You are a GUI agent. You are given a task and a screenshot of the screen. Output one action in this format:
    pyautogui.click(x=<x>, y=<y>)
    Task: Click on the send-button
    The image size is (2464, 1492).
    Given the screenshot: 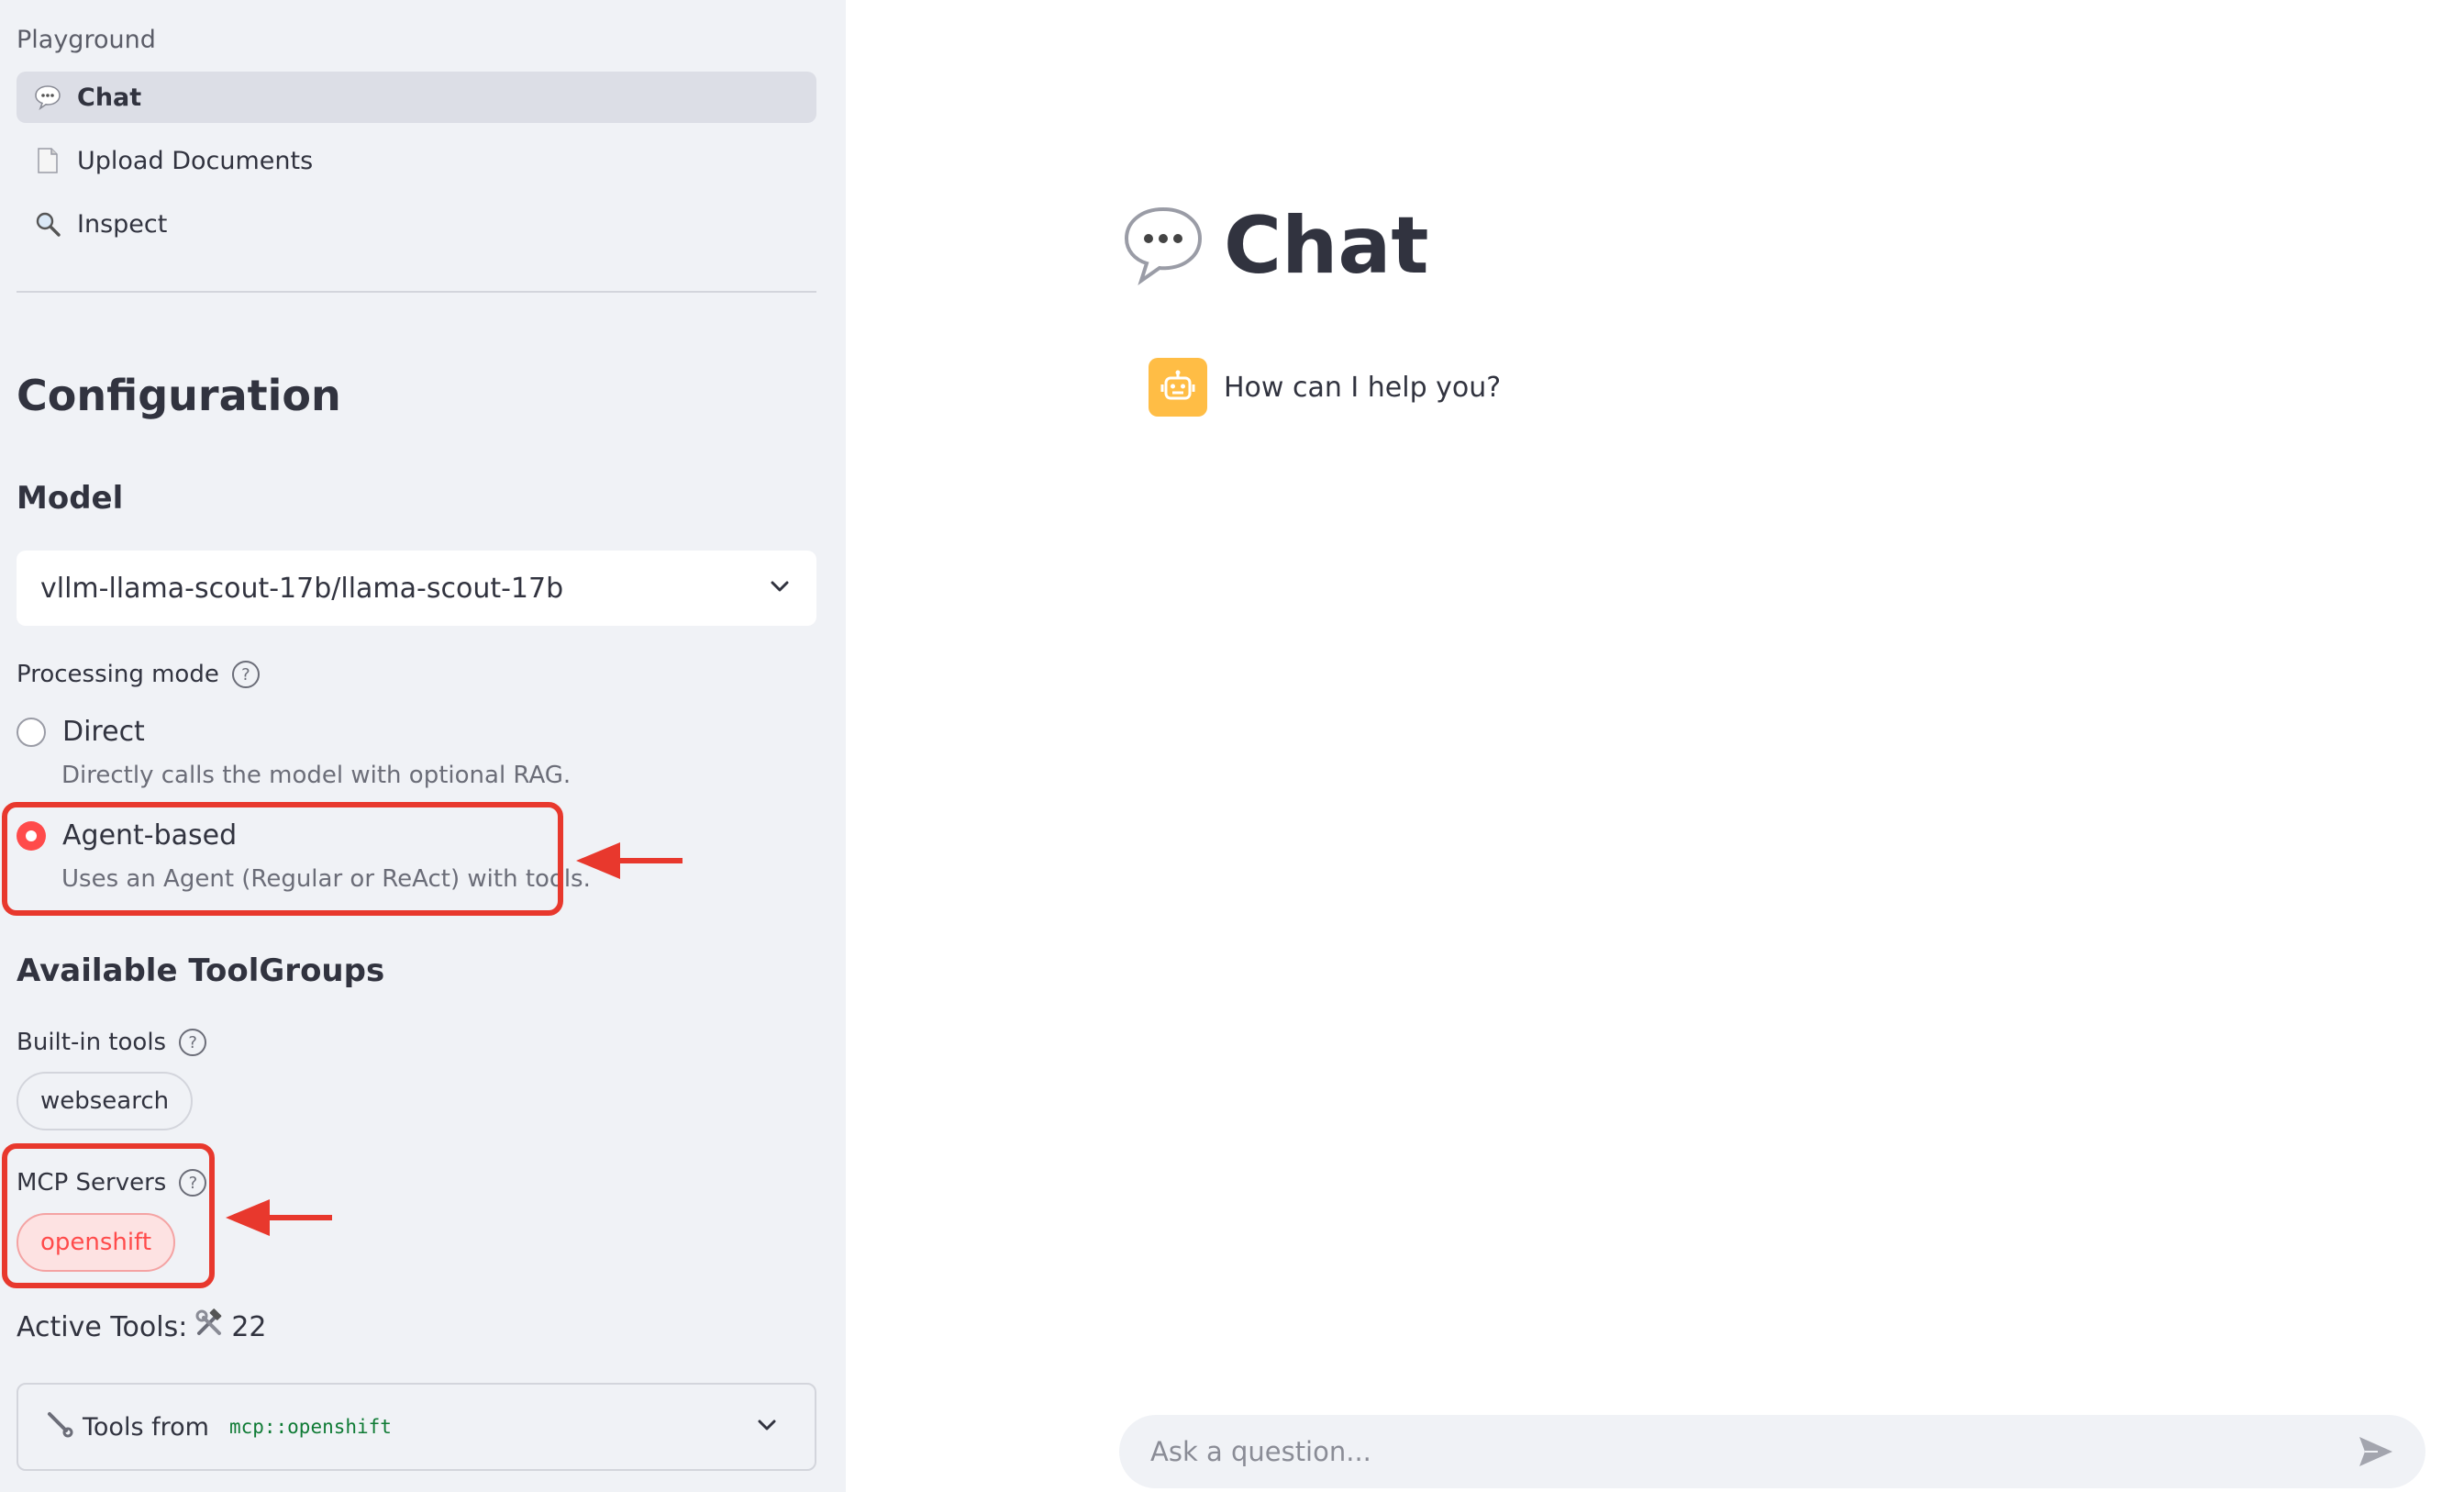 What is the action you would take?
    pyautogui.click(x=2376, y=1452)
    